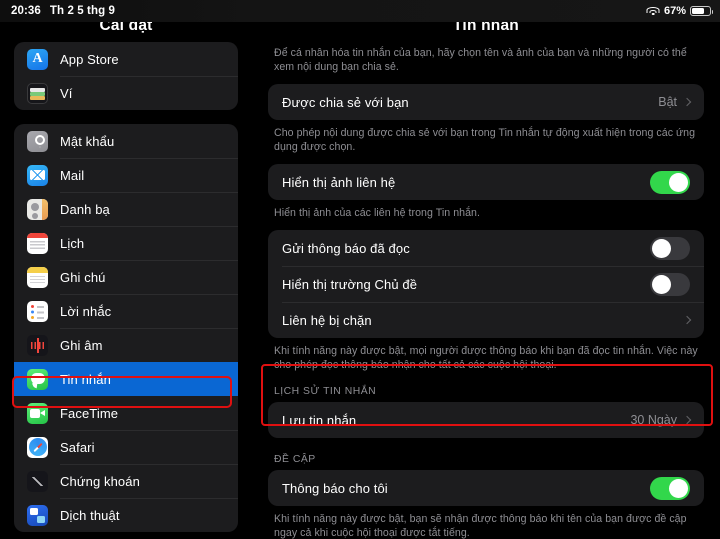 The width and height of the screenshot is (720, 539). What do you see at coordinates (126, 93) in the screenshot?
I see `sidebar-item-wallet: Ví` at bounding box center [126, 93].